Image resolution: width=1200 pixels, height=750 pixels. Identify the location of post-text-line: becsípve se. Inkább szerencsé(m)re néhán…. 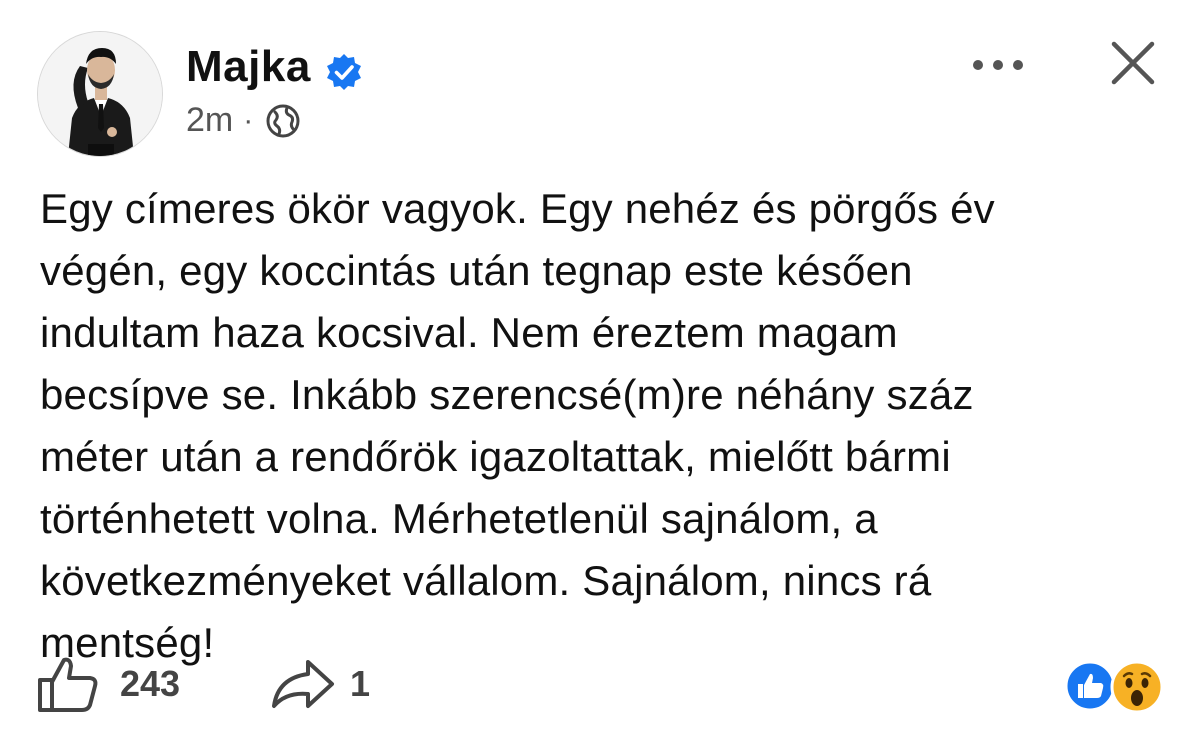
(507, 394).